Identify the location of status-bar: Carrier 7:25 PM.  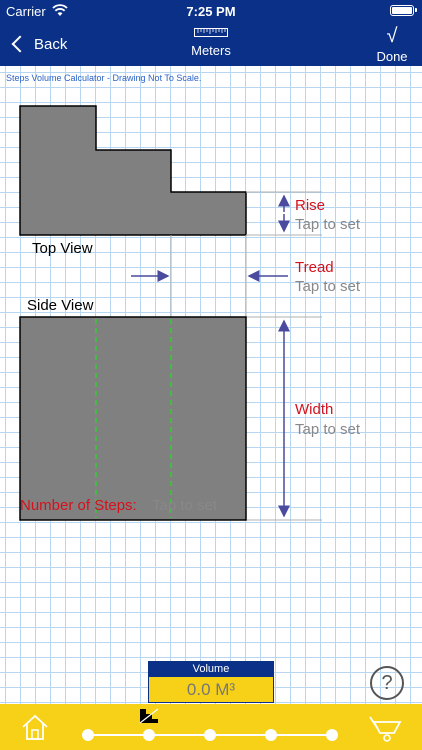
(211, 11).